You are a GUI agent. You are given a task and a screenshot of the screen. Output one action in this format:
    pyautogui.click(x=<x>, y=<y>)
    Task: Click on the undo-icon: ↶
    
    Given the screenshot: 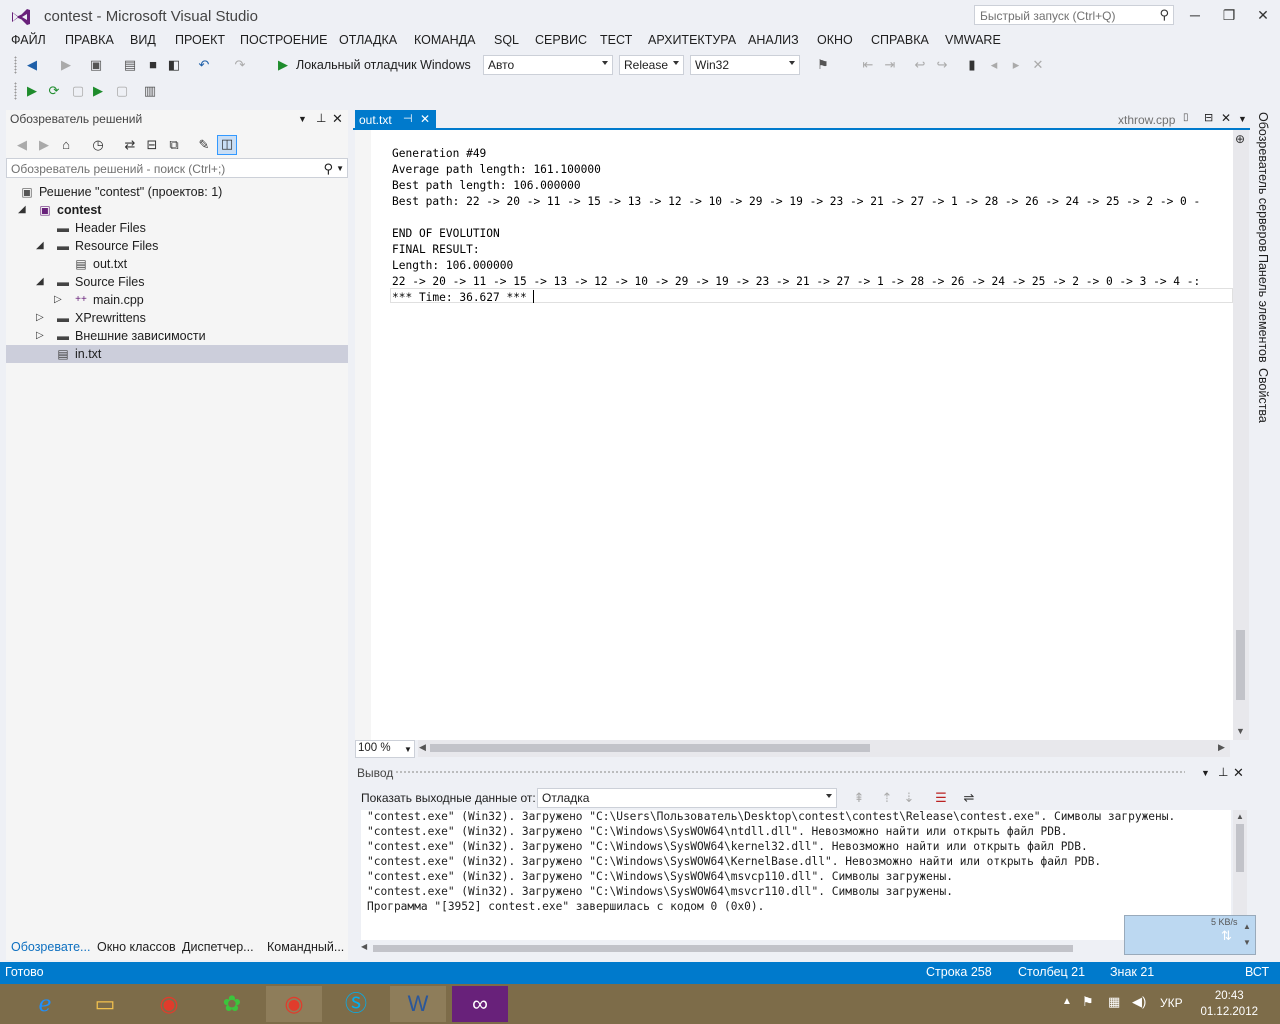 What is the action you would take?
    pyautogui.click(x=204, y=65)
    